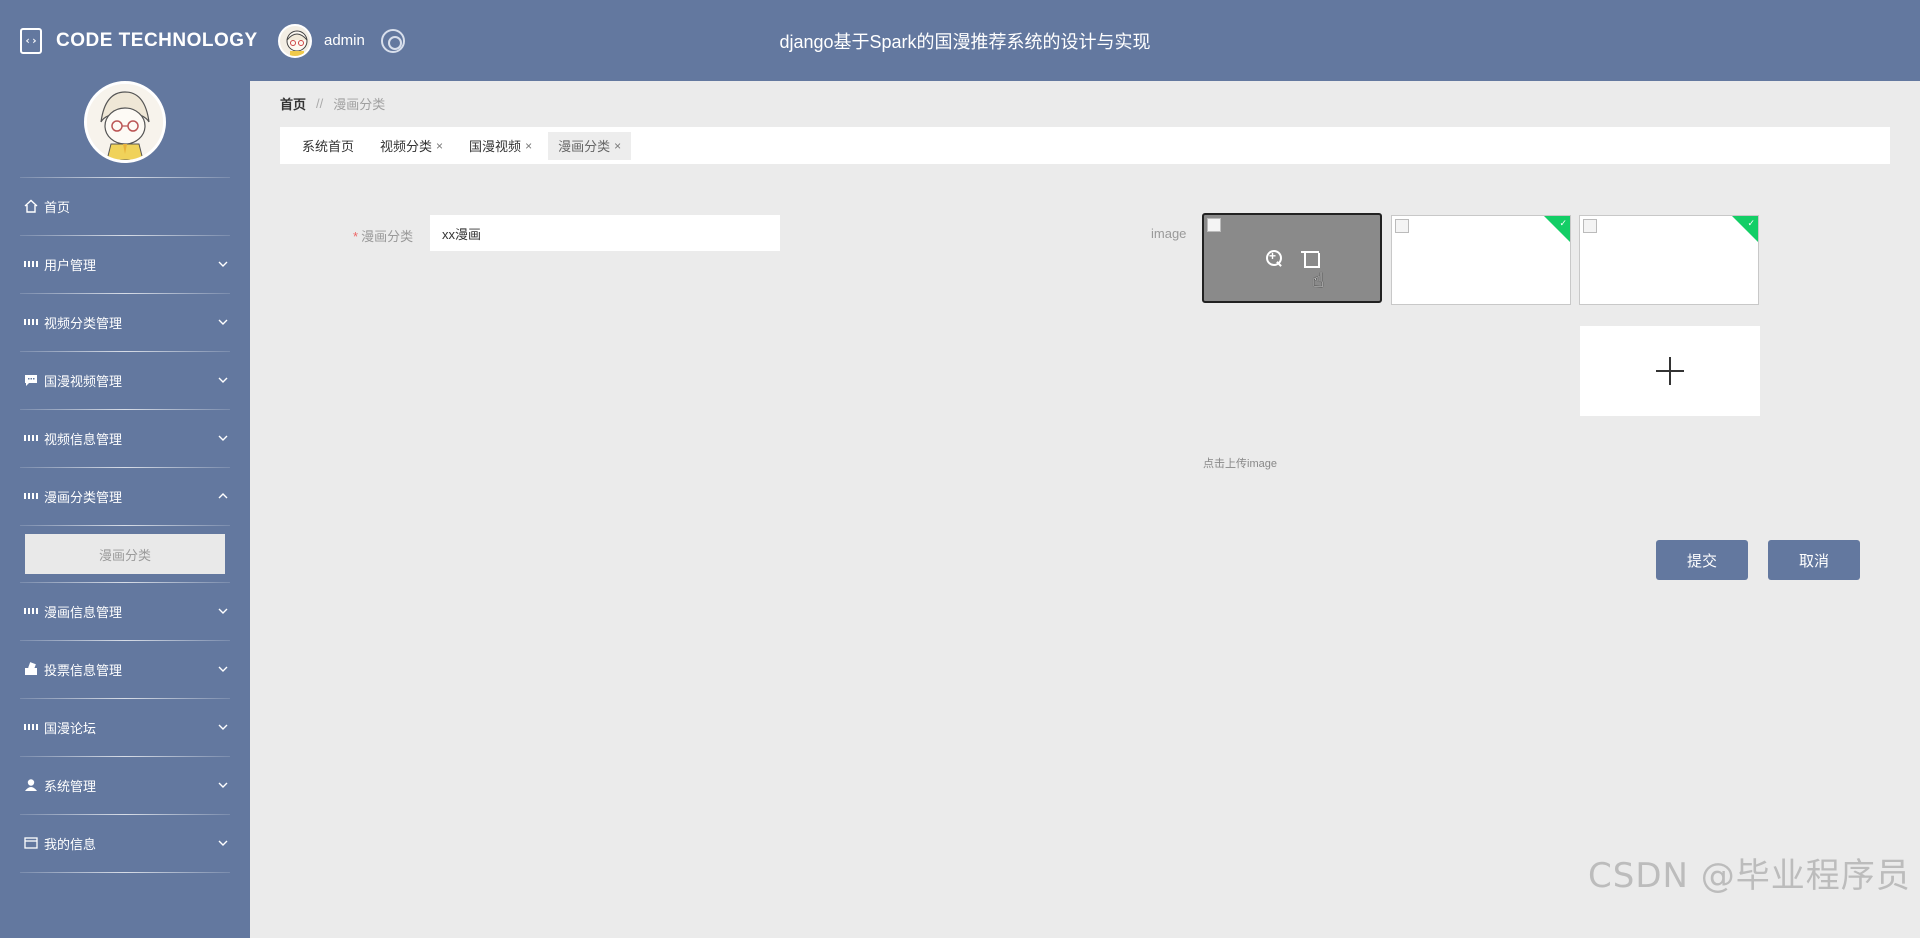  What do you see at coordinates (332, 103) in the screenshot?
I see `breadcrumb: 首页 // 漫画分类` at bounding box center [332, 103].